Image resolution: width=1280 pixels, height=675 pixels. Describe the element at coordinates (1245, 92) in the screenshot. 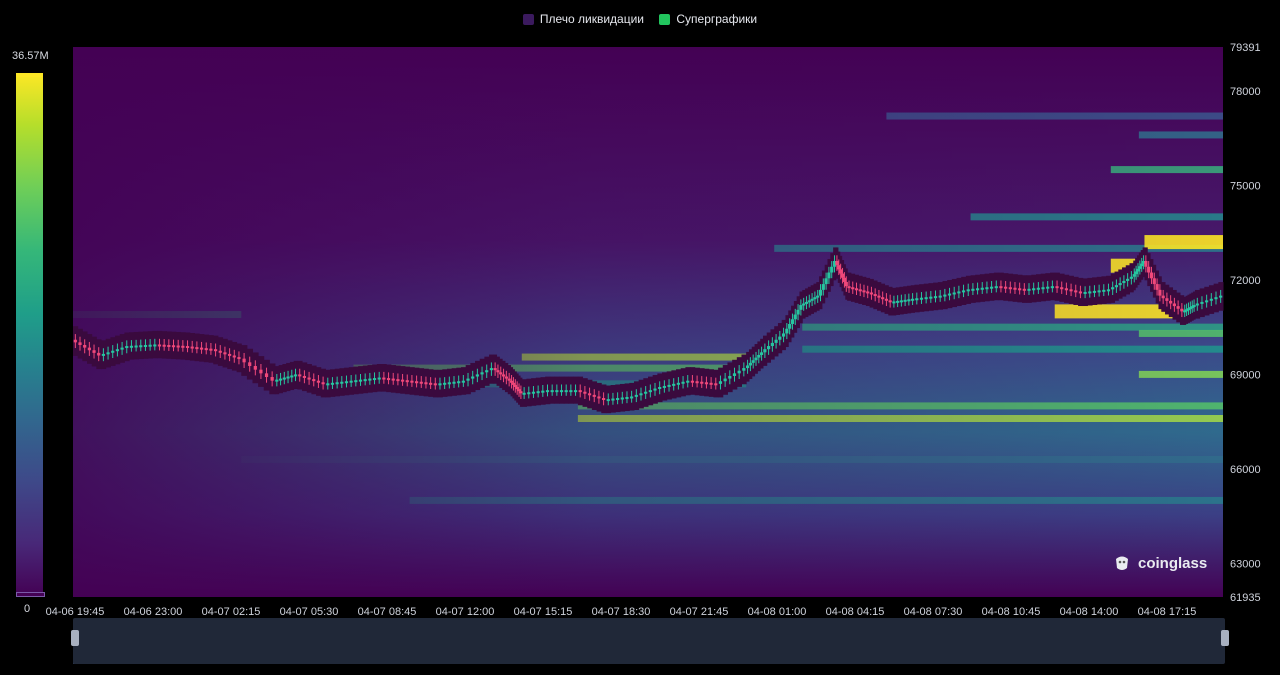

I see `y-tick-label: 78000` at that location.